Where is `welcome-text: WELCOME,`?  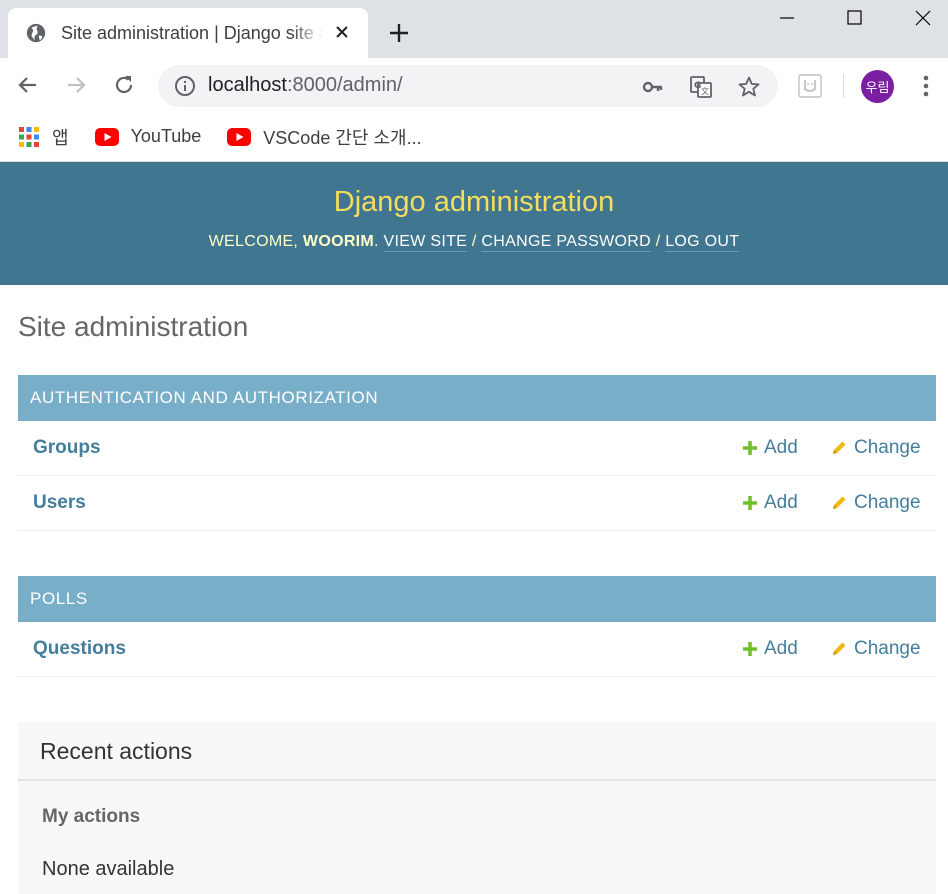
welcome-text: WELCOME, is located at coordinates (255, 241).